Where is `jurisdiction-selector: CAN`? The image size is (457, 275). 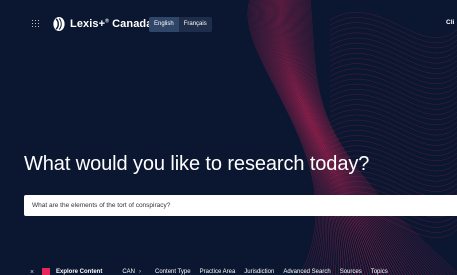
jurisdiction-selector: CAN is located at coordinates (128, 272).